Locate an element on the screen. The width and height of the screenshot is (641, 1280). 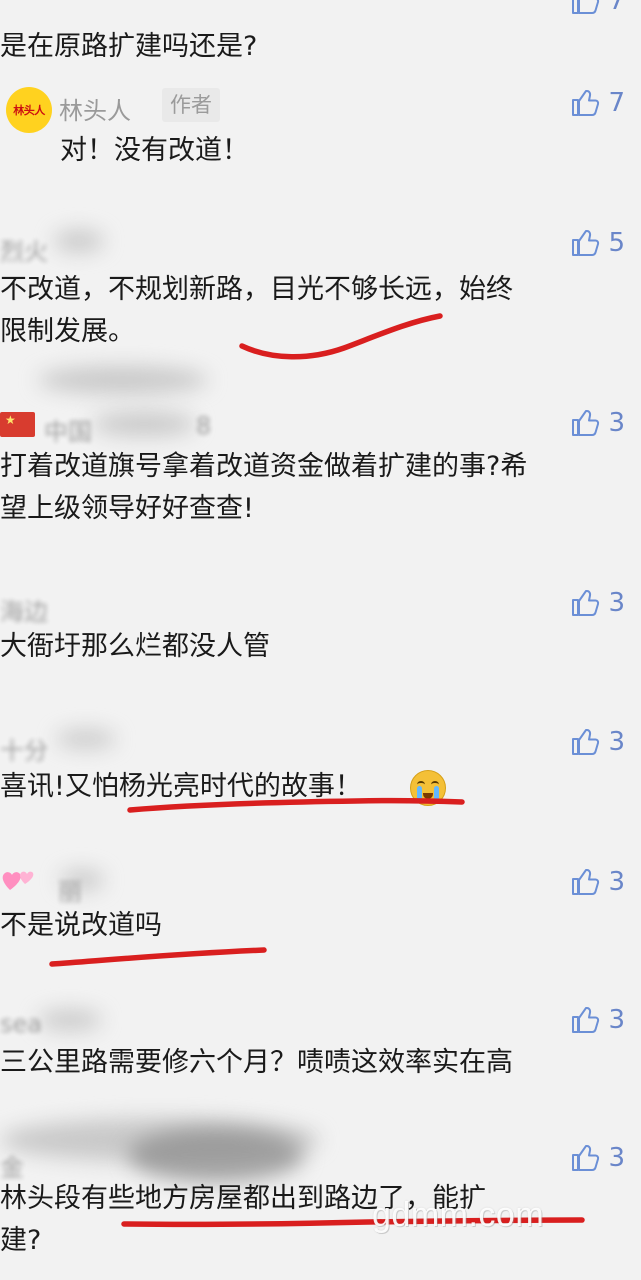
username: 烈火 is located at coordinates (24, 249).